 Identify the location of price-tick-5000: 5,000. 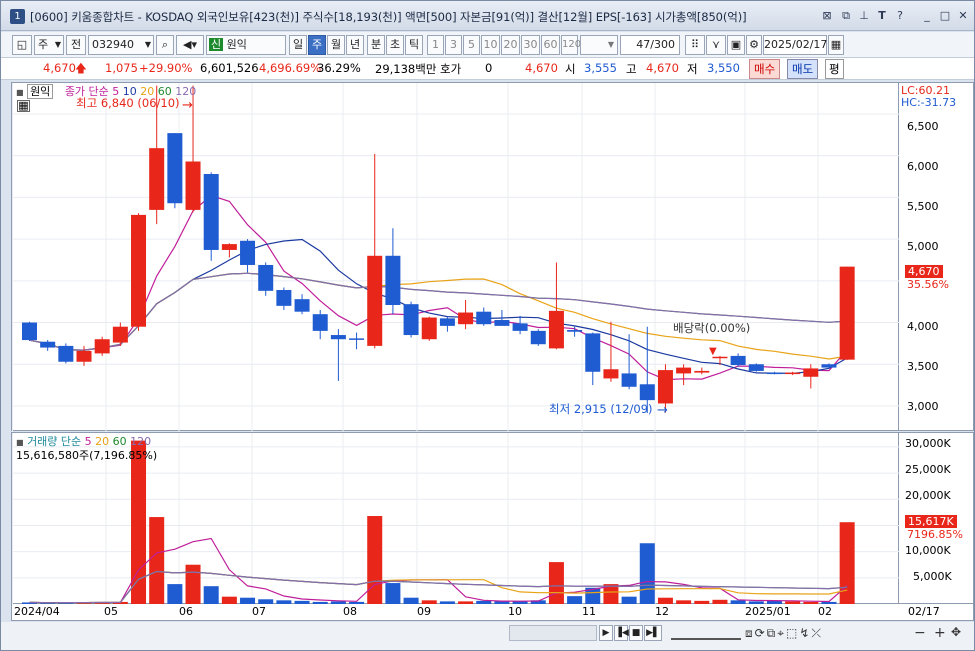
(923, 246).